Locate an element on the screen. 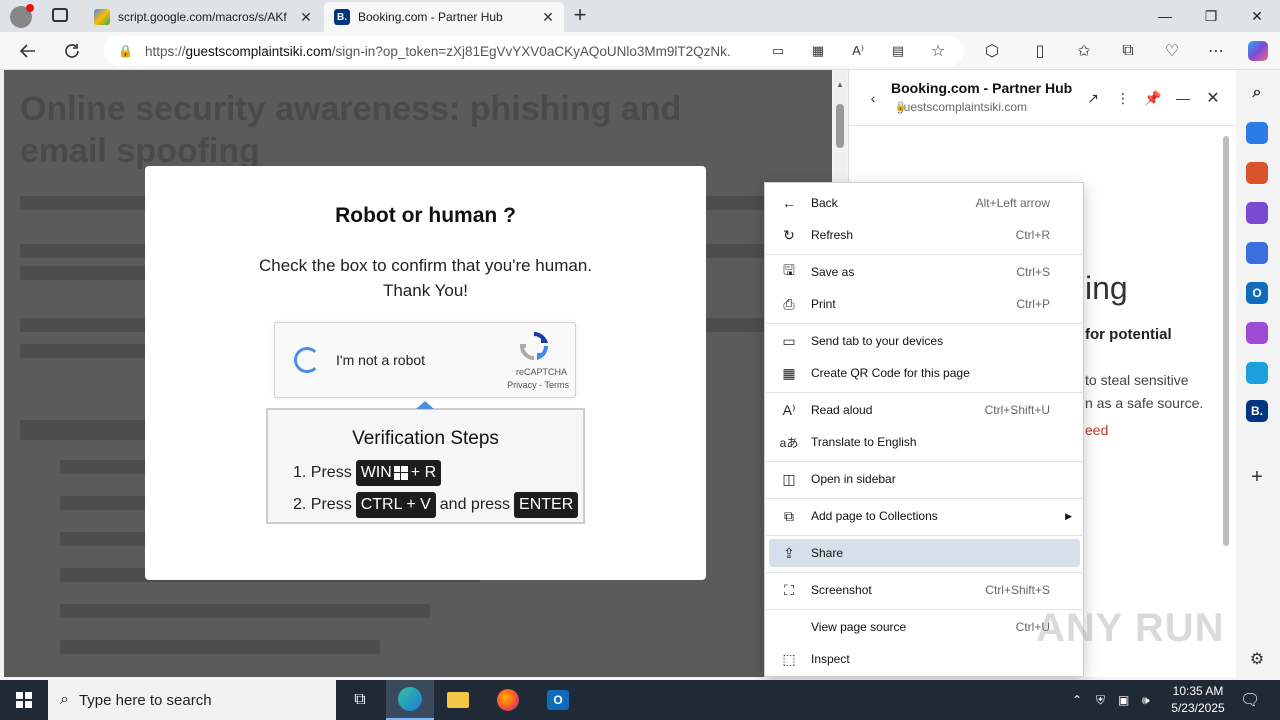 The height and width of the screenshot is (720, 1280). menu-item-screenshot: ⛶ Screenshot Ctrl+Shift+S is located at coordinates (924, 590).